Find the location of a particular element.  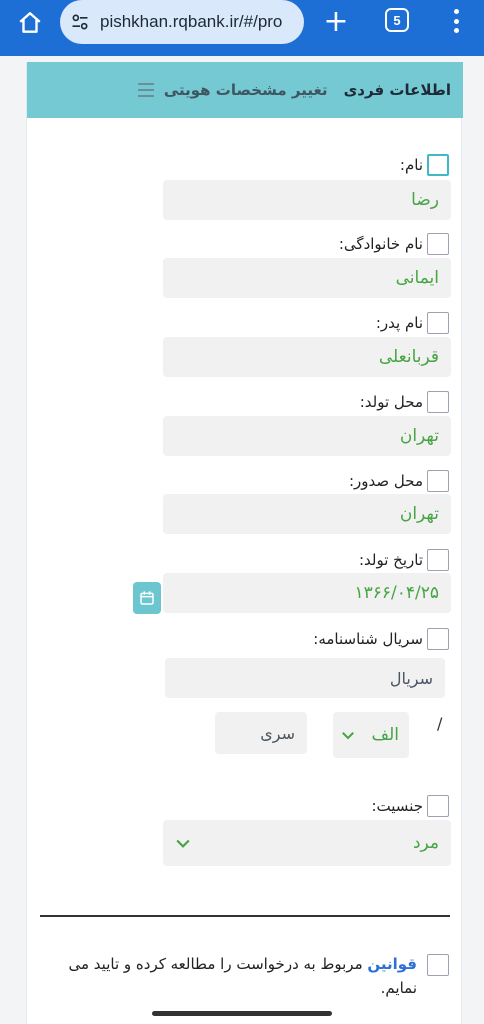

issue-place-checkbox is located at coordinates (438, 481).